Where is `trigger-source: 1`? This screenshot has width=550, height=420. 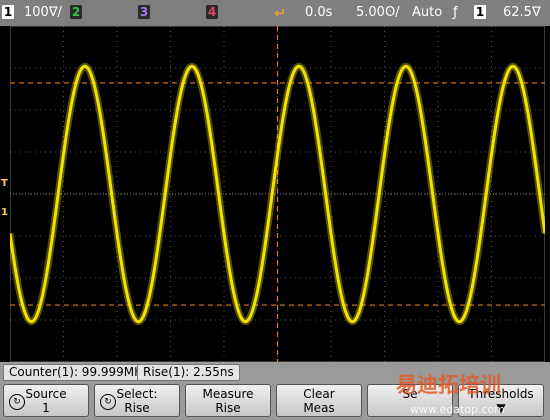 trigger-source: 1 is located at coordinates (480, 13).